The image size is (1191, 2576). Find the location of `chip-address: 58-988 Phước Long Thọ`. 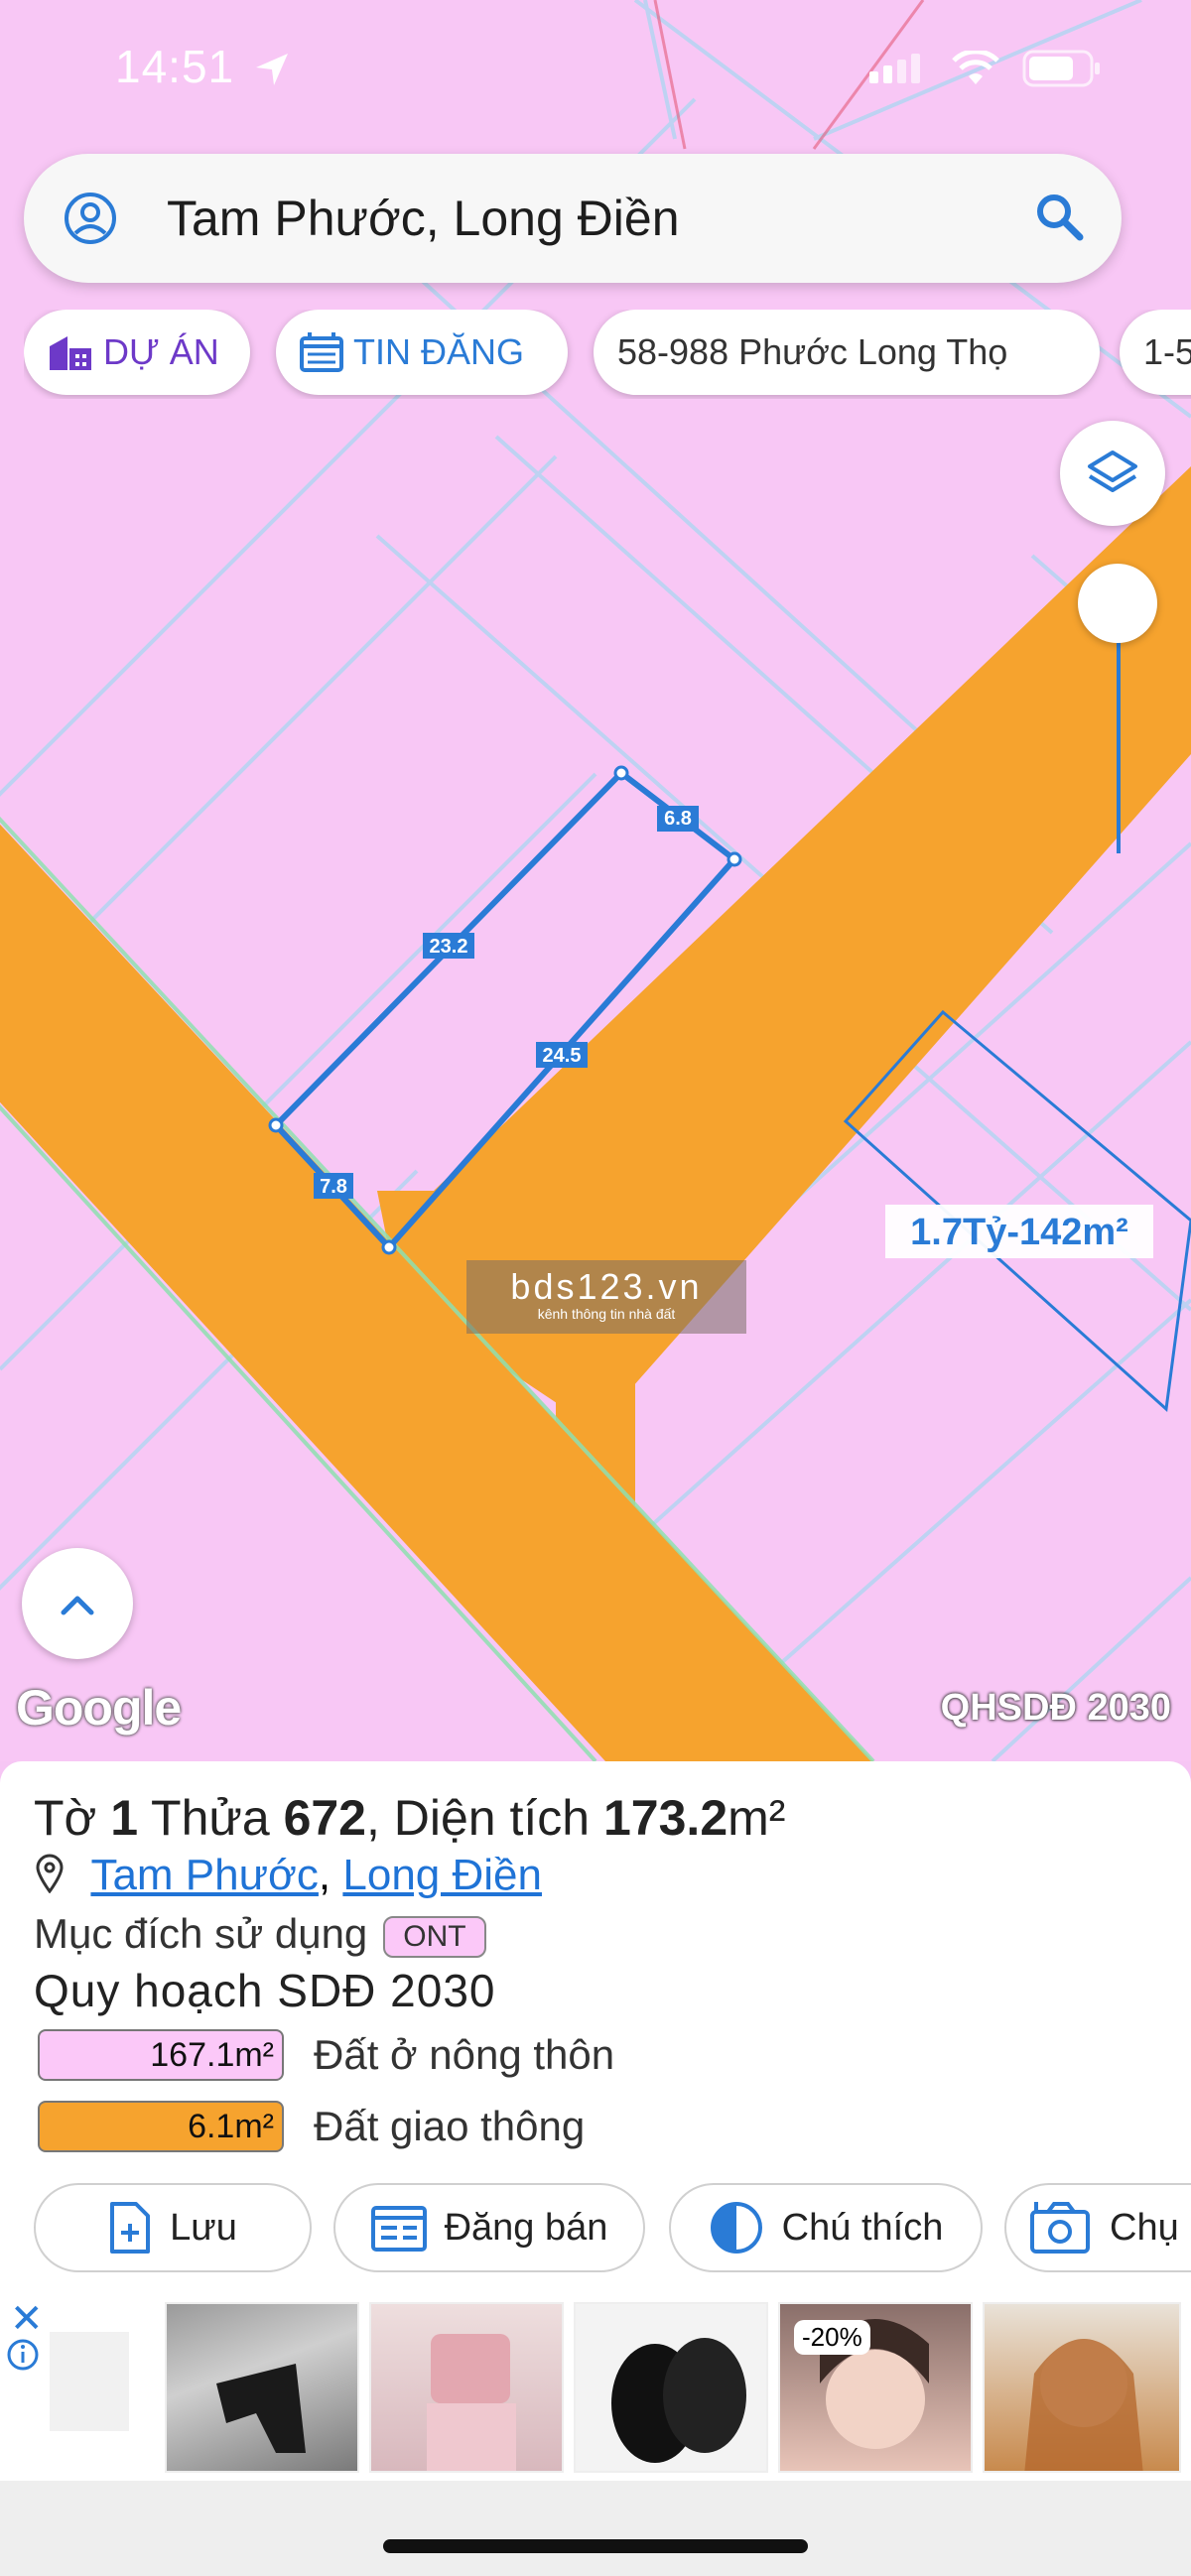

chip-address: 58-988 Phước Long Thọ is located at coordinates (847, 353).